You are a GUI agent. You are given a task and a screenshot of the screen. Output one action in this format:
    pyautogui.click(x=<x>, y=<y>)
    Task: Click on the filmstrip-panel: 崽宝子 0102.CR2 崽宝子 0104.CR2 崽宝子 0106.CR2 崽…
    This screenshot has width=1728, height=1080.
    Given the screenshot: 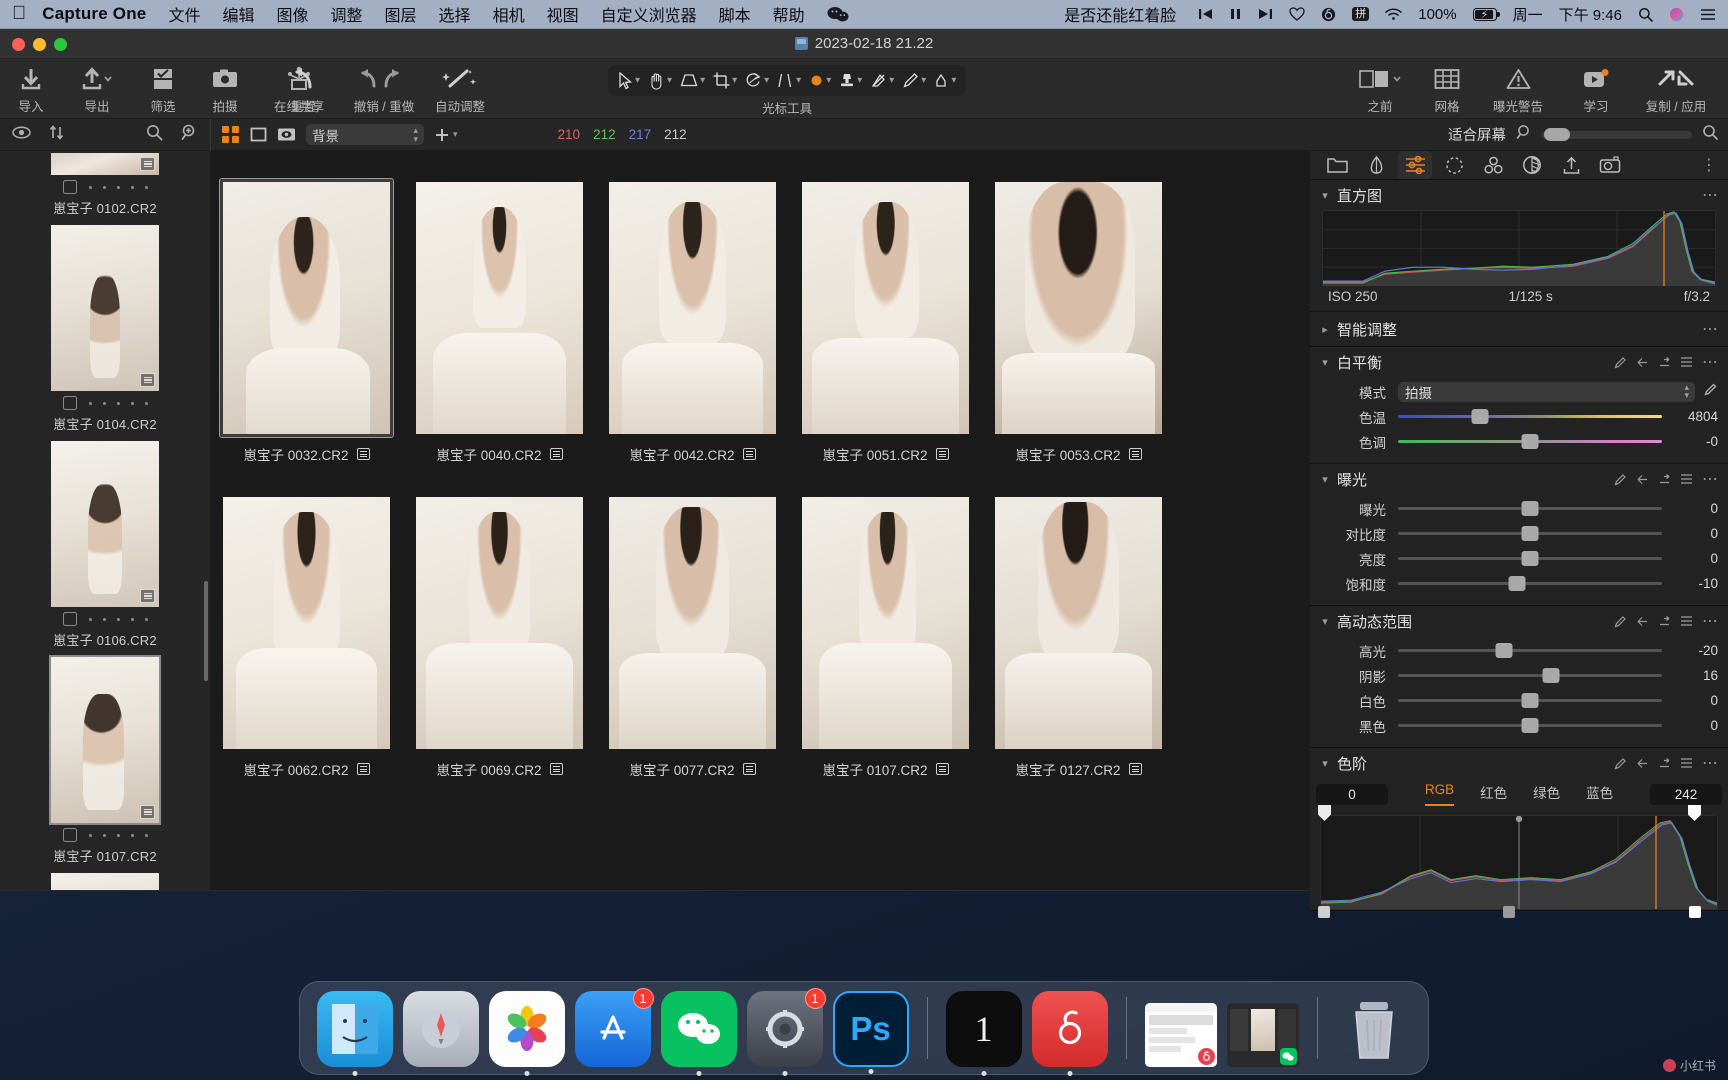 What is the action you would take?
    pyautogui.click(x=105, y=520)
    